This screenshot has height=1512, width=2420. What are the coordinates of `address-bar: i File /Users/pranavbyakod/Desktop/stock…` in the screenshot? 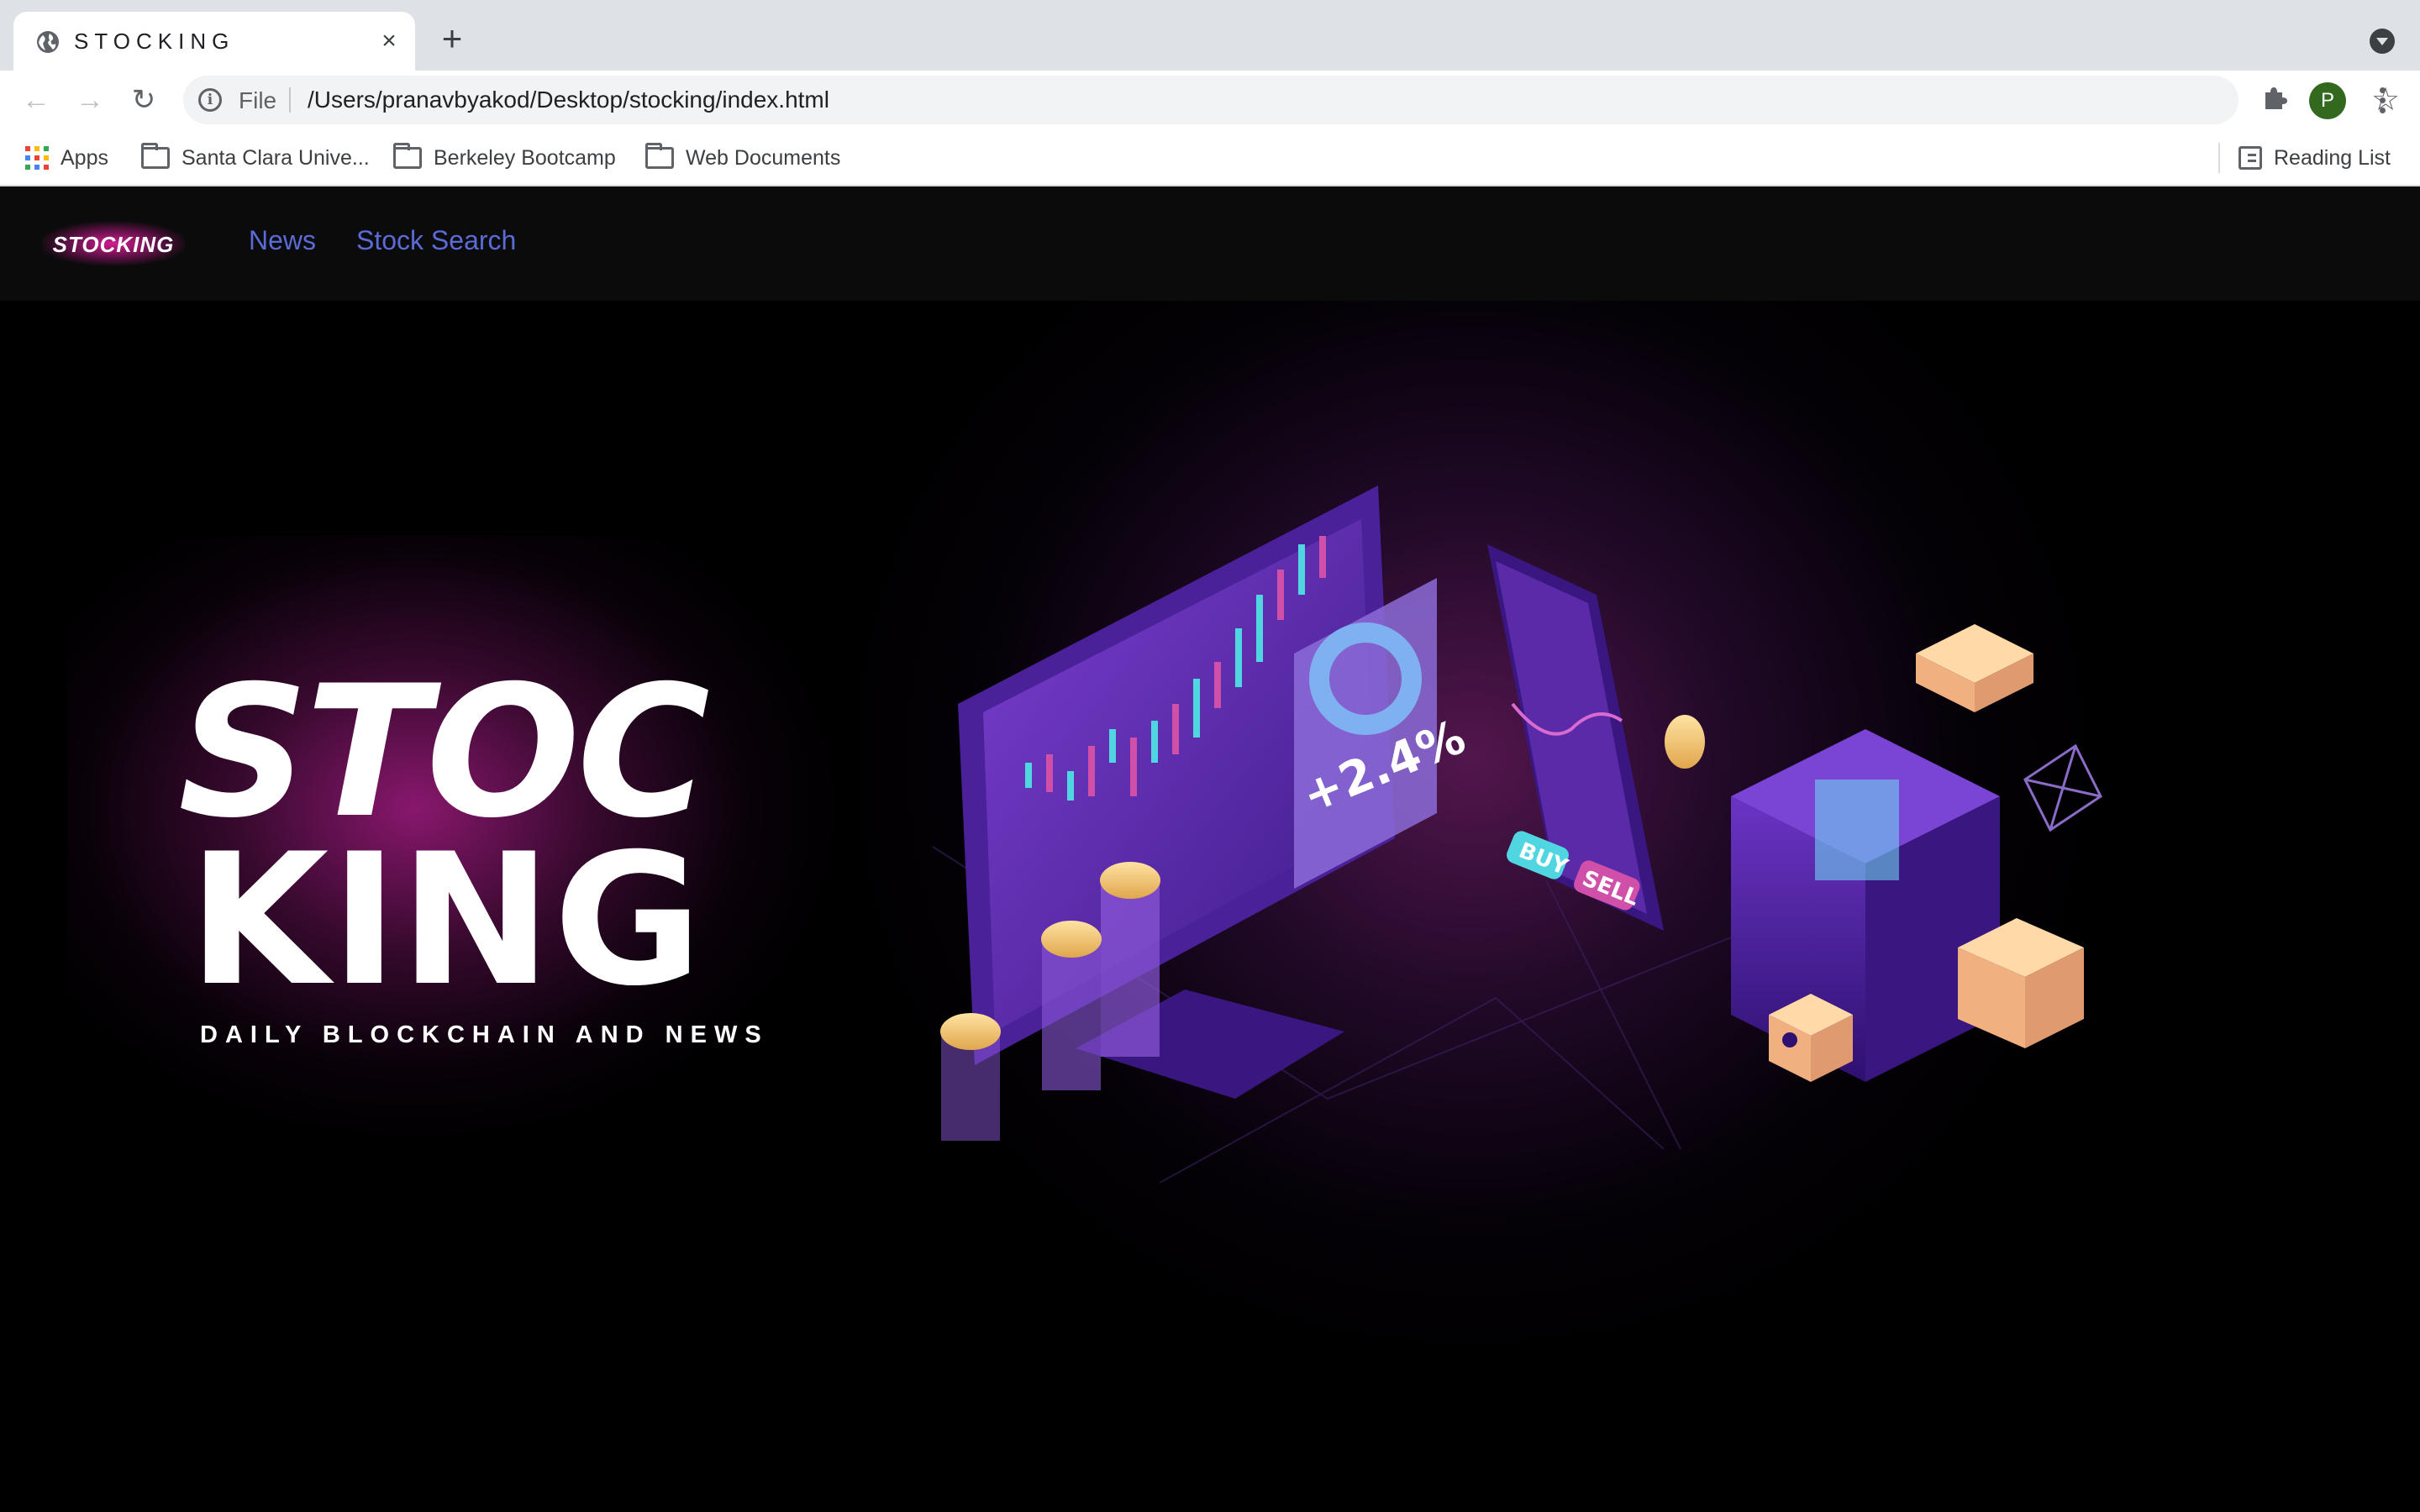 It's located at (1291, 100).